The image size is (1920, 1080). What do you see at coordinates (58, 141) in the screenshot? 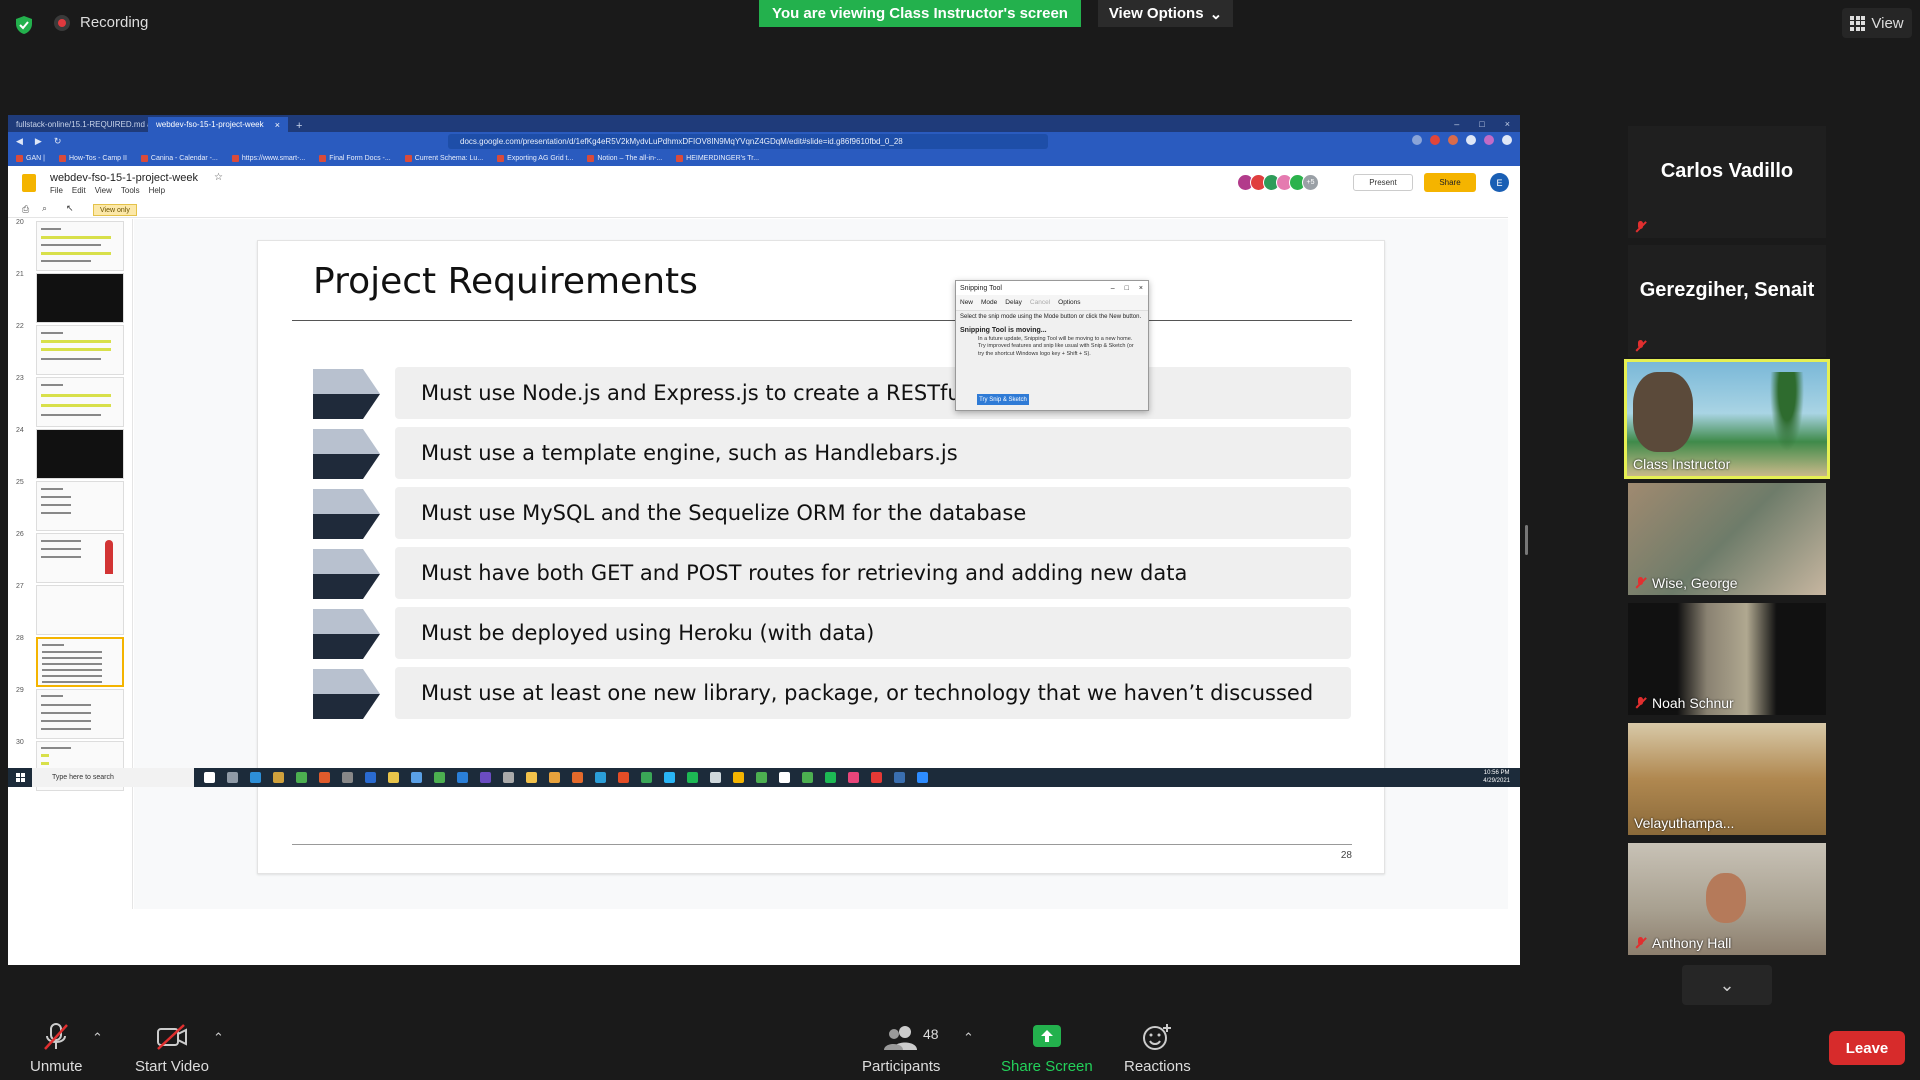
I see `reload-icon: ↻` at bounding box center [58, 141].